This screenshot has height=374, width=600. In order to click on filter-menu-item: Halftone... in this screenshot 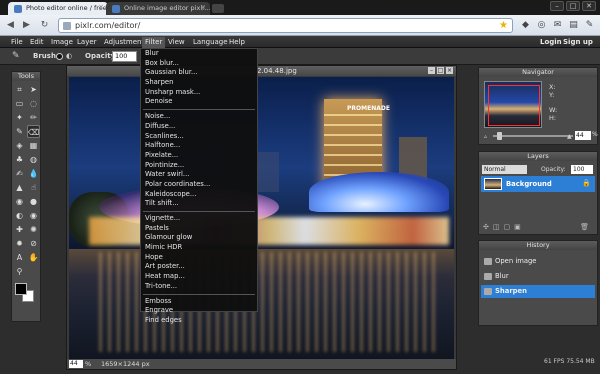, I will do `click(199, 146)`.